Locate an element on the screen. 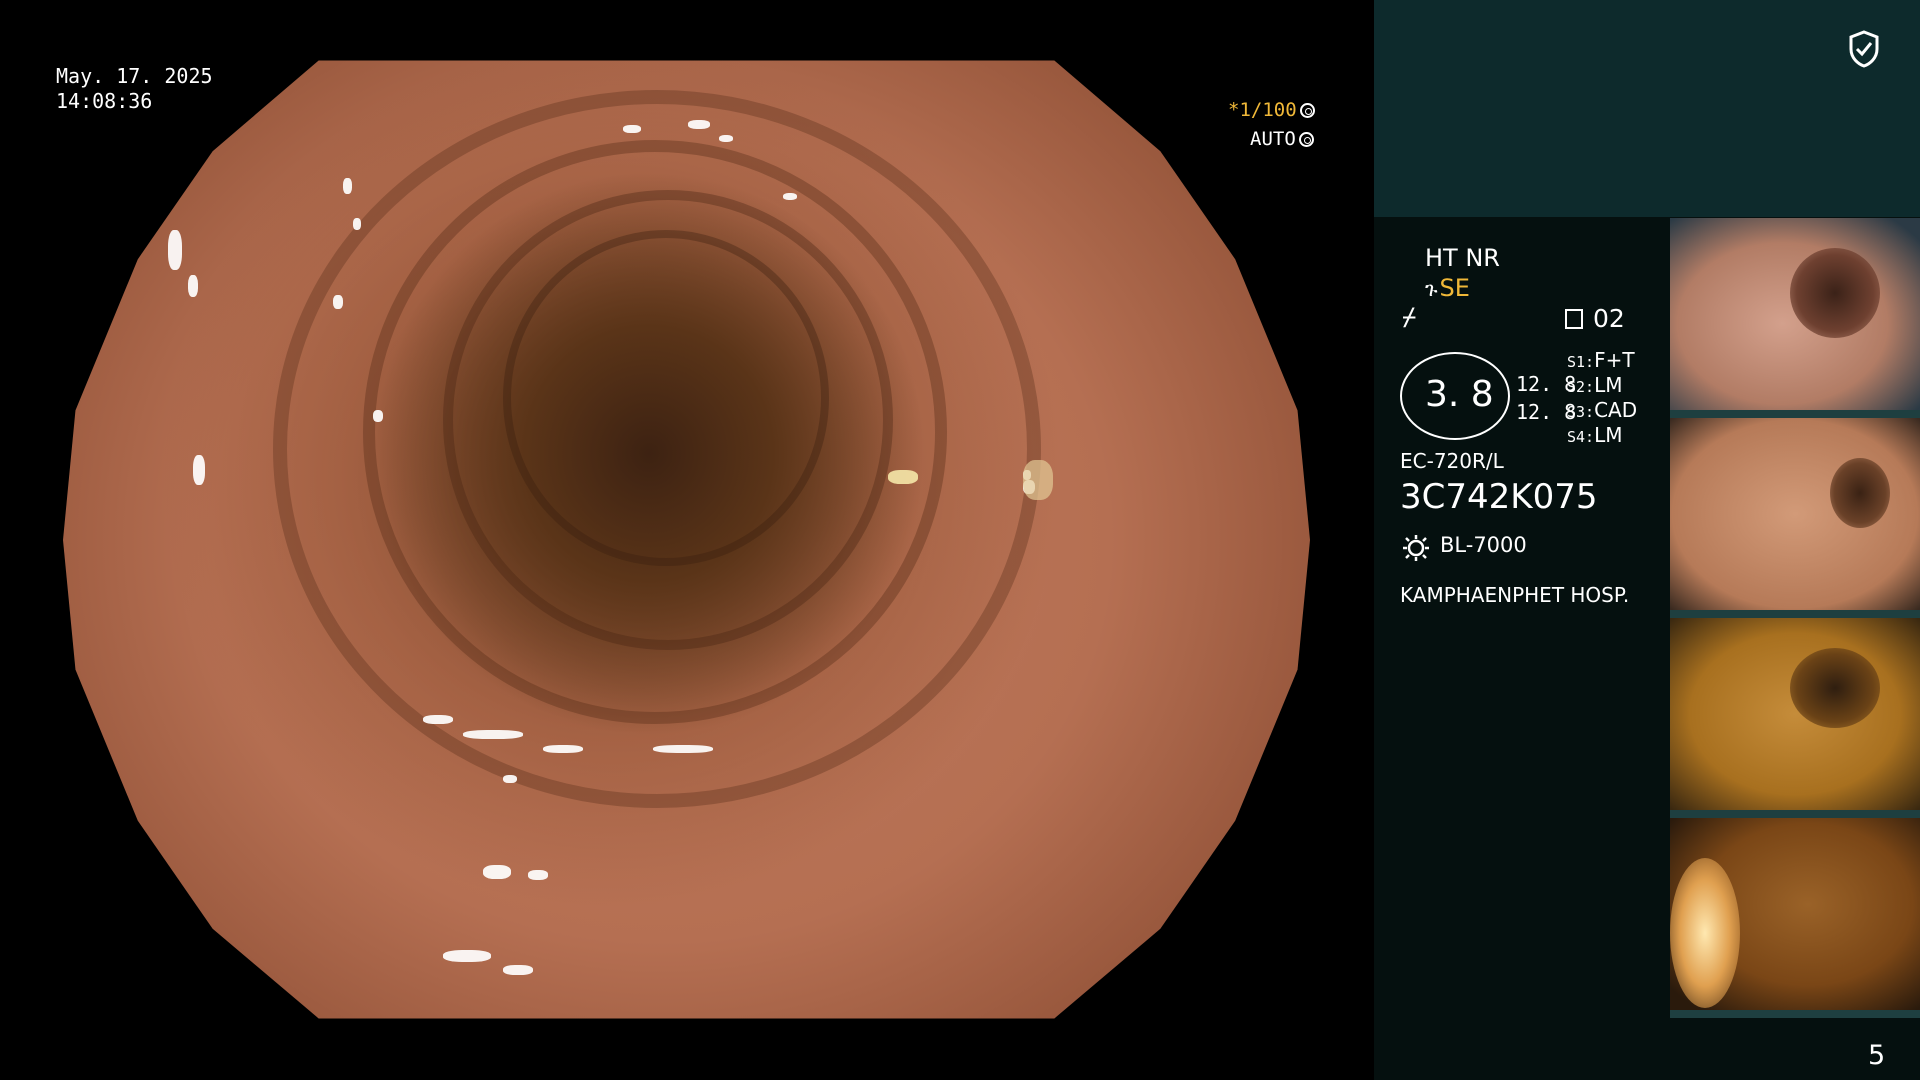 This screenshot has width=1920, height=1080. shield-check-icon is located at coordinates (1864, 49).